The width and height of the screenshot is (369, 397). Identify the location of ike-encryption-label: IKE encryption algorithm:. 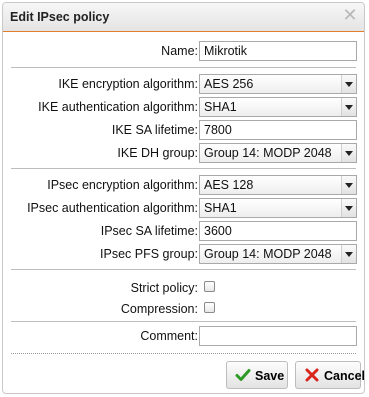
(128, 84).